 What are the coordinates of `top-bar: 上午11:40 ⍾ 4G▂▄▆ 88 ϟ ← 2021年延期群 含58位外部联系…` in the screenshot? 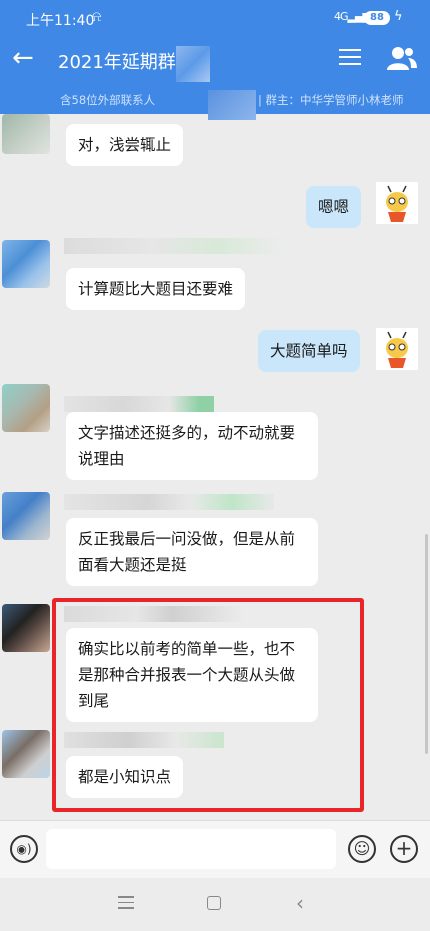 It's located at (215, 60).